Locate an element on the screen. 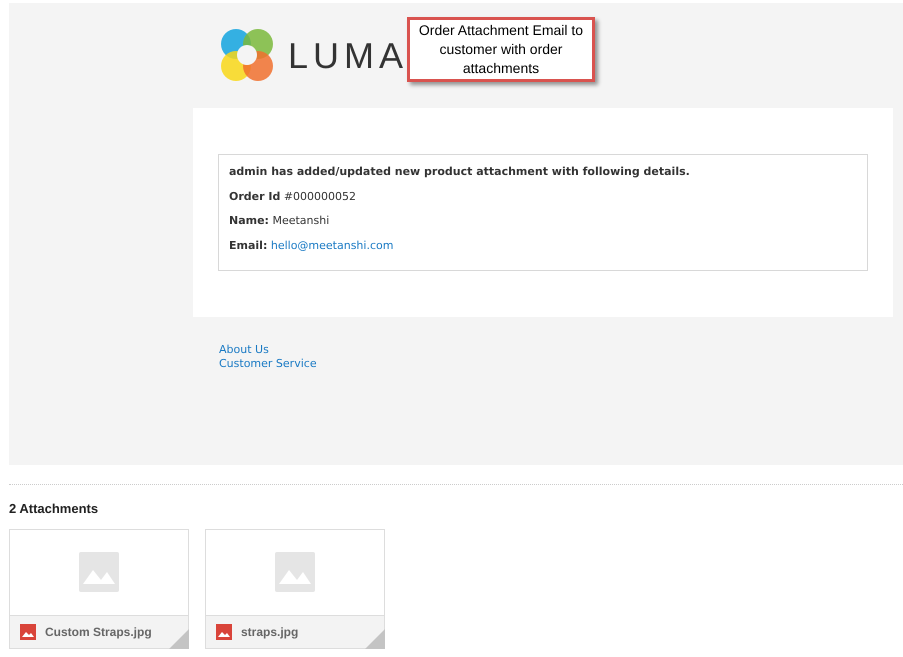  attachment-card: straps.jpg is located at coordinates (295, 588).